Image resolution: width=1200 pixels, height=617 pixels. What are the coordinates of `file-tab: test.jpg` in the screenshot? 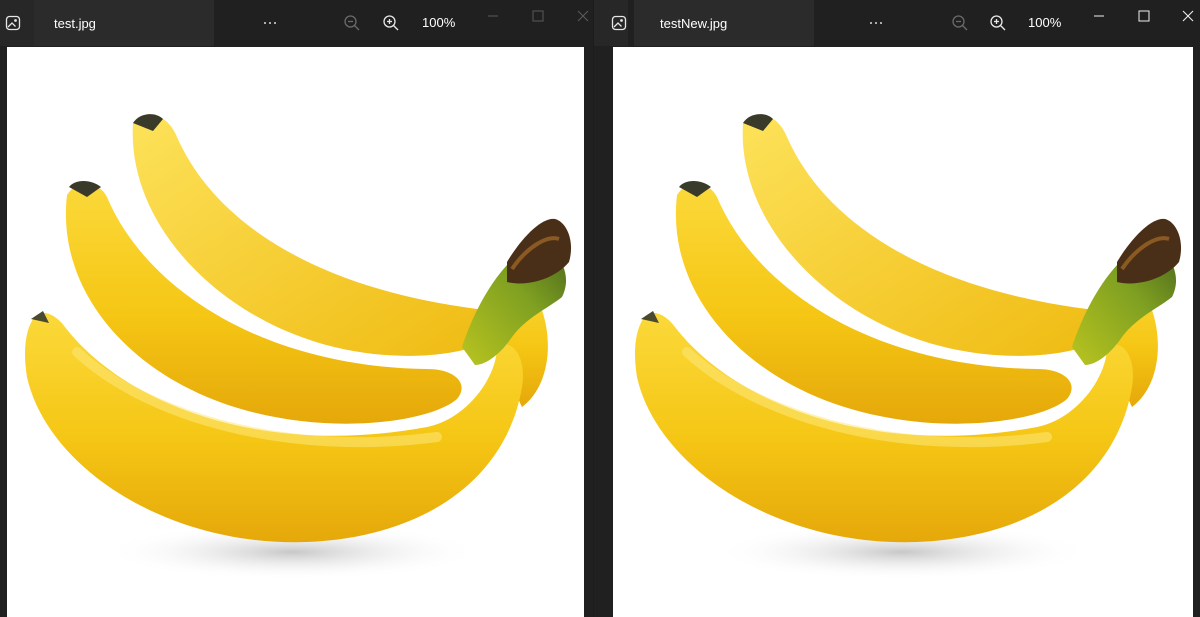 It's located at (124, 23).